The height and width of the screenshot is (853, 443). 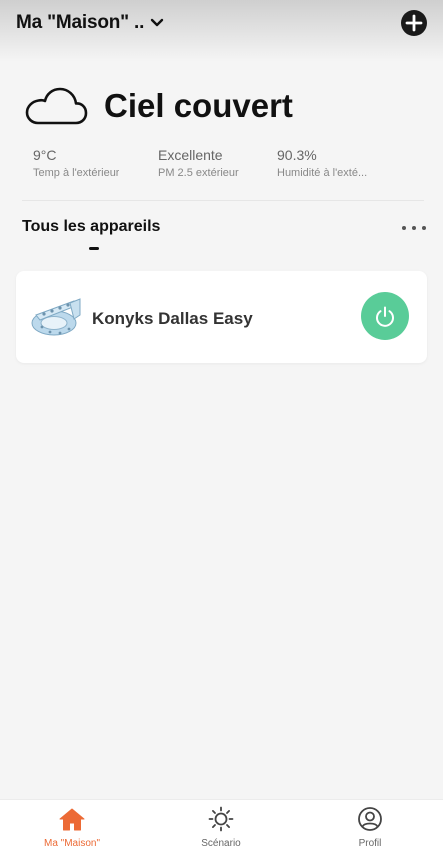 I want to click on metric-value: 90.3%, so click(x=297, y=155).